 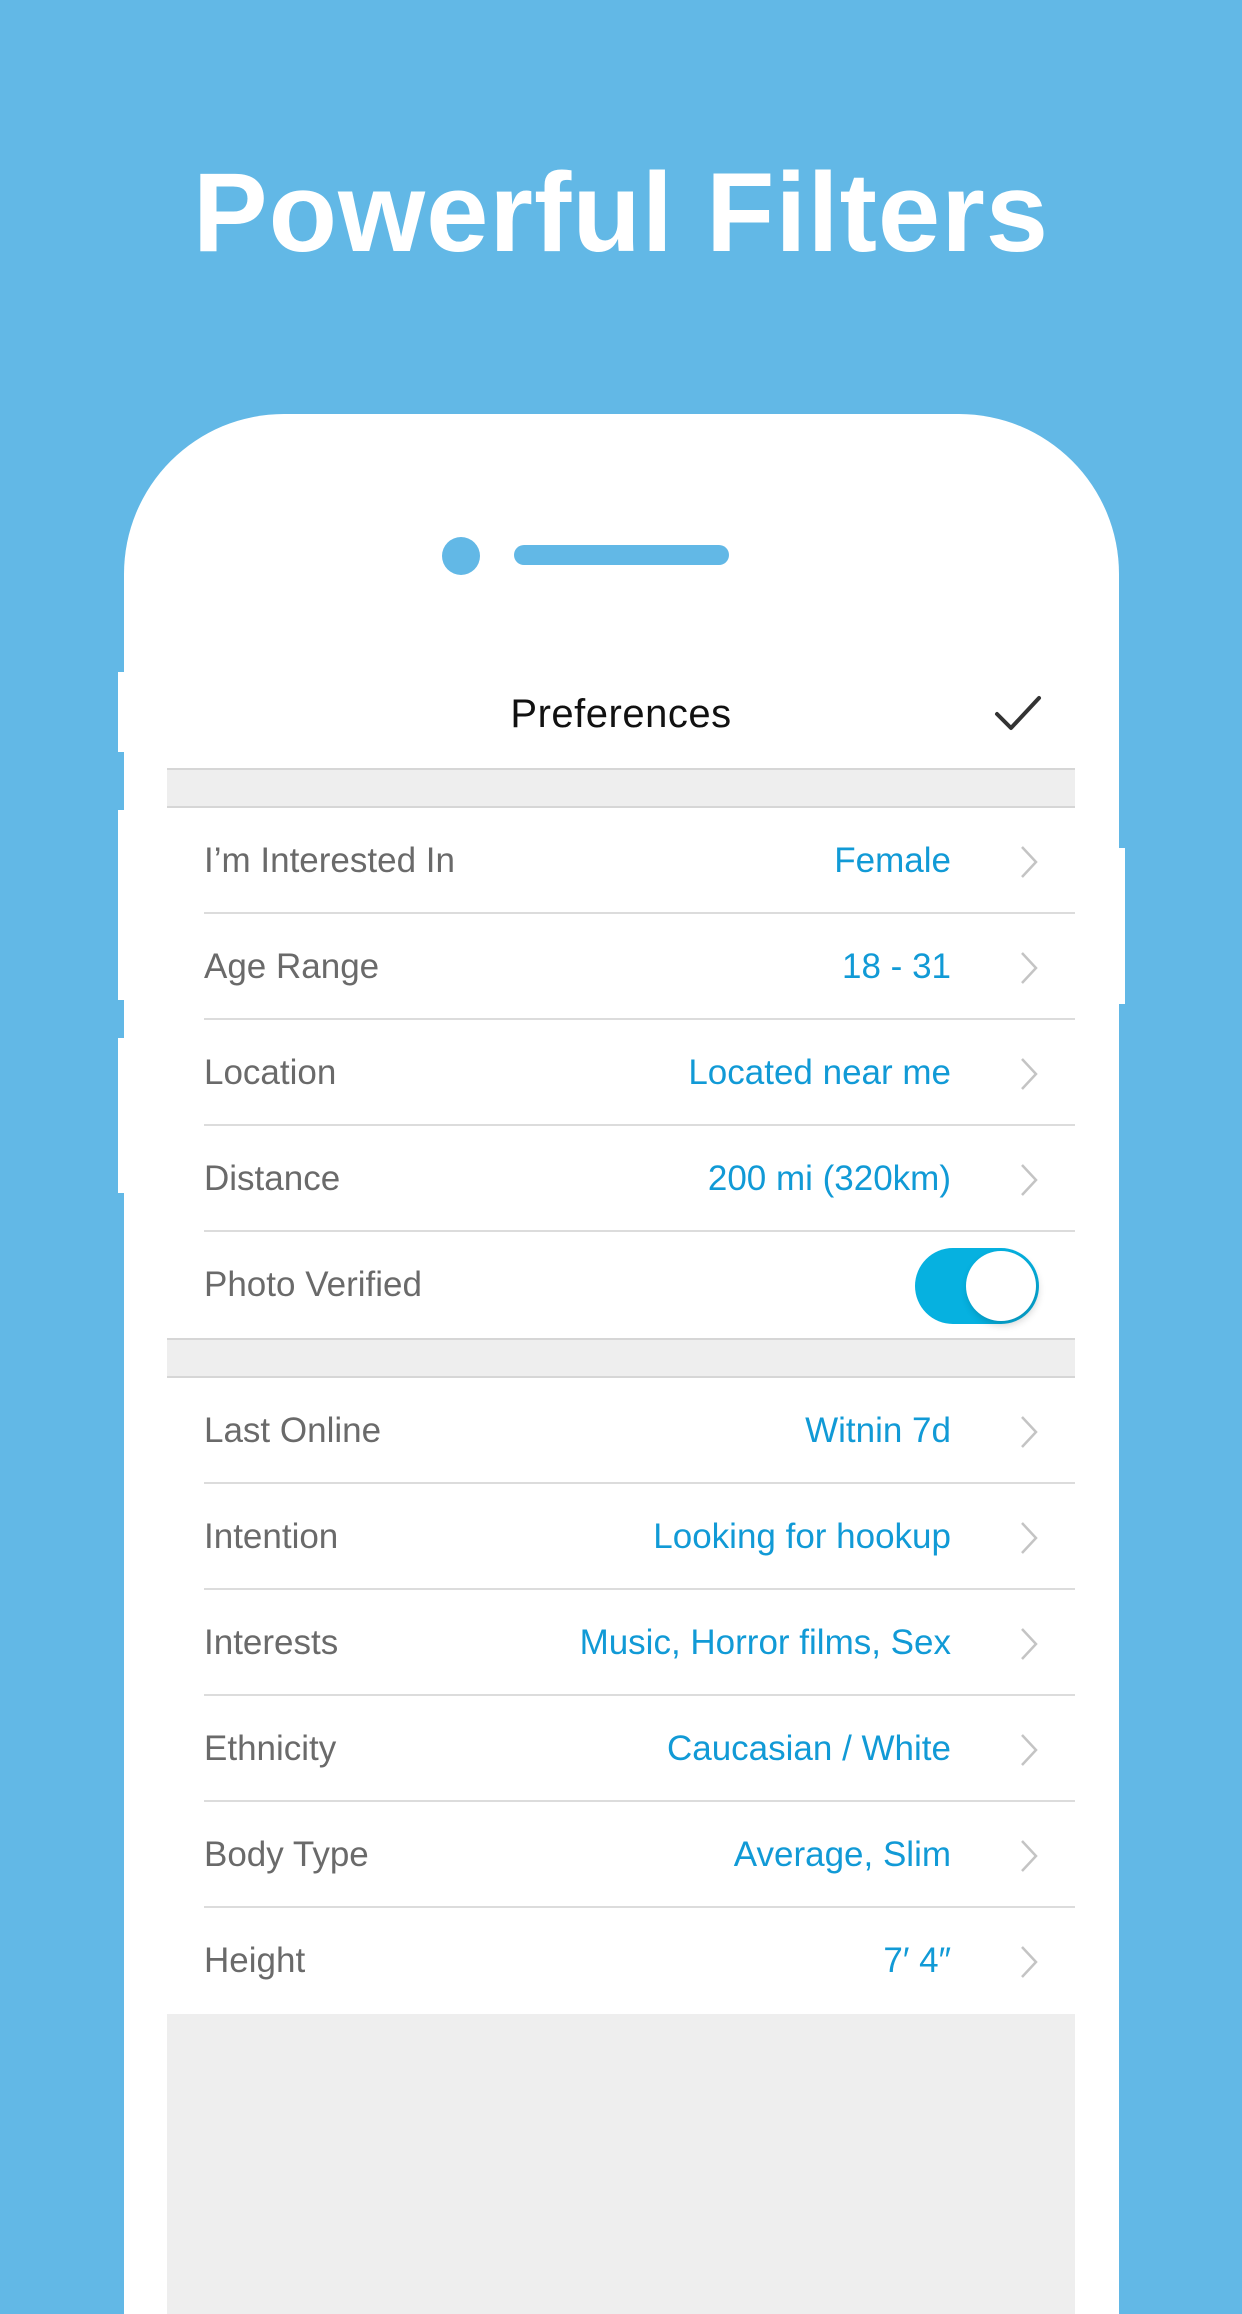 I want to click on row-label: Body Type, so click(x=286, y=1854).